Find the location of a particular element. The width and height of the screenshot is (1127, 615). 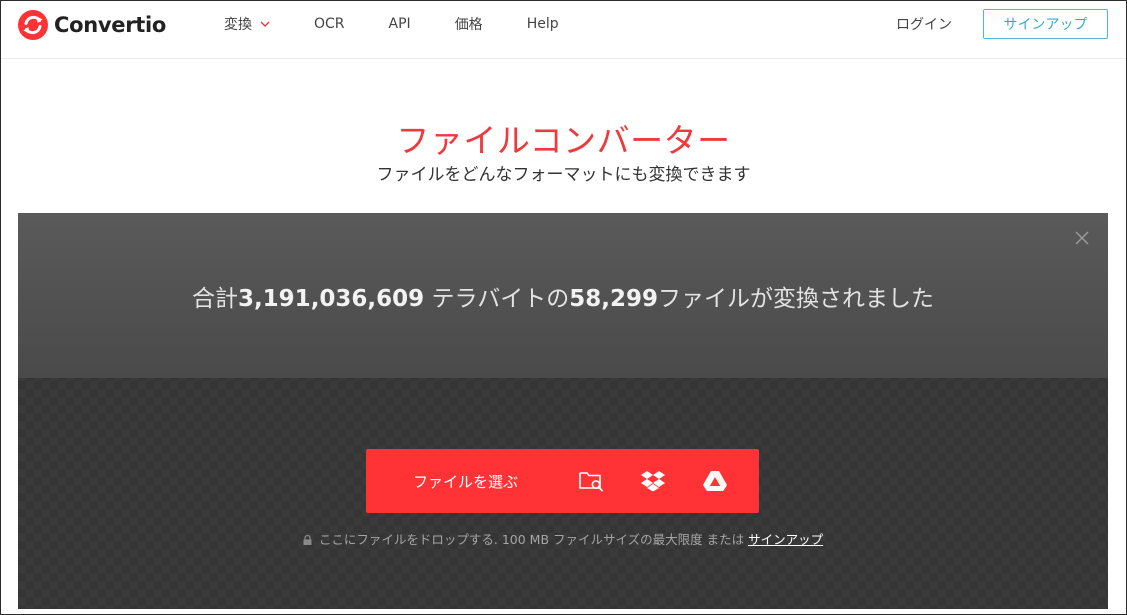

login-link: ログイン is located at coordinates (924, 24).